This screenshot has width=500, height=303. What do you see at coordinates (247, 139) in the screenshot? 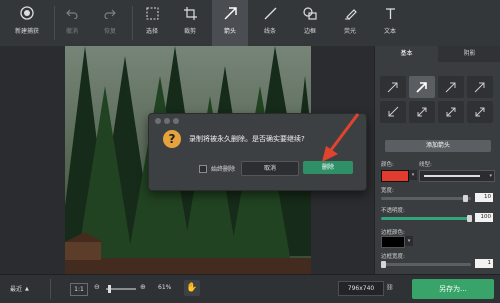
I see `dialog-message: 录制将被永久删除。是否确实要继续?` at bounding box center [247, 139].